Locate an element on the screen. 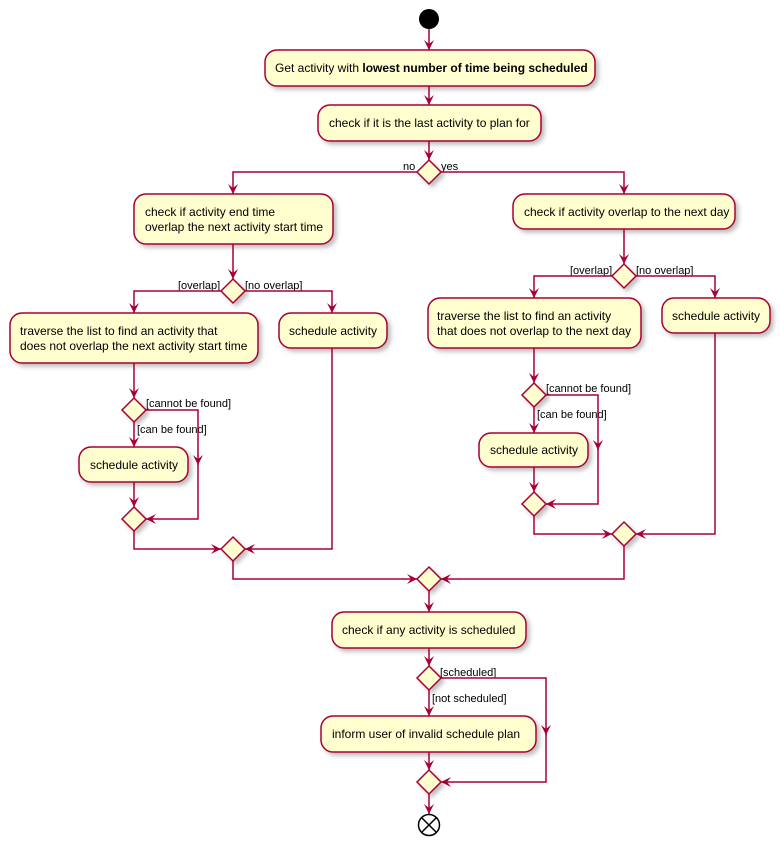  guard-scheduled: [scheduled] is located at coordinates (468, 673).